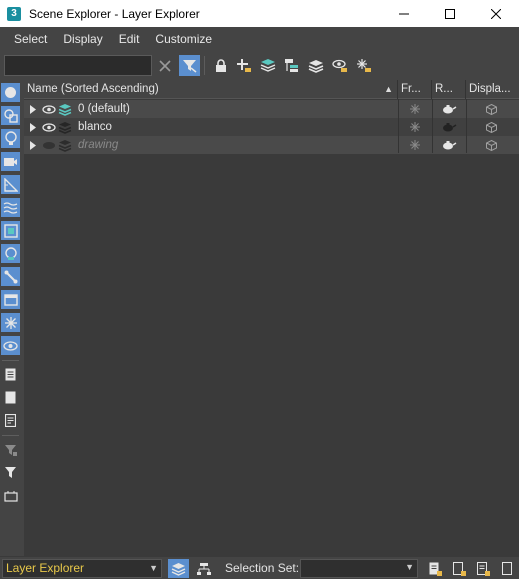 The height and width of the screenshot is (579, 519). What do you see at coordinates (45, 568) in the screenshot?
I see `explorer-type-value: Layer Explorer` at bounding box center [45, 568].